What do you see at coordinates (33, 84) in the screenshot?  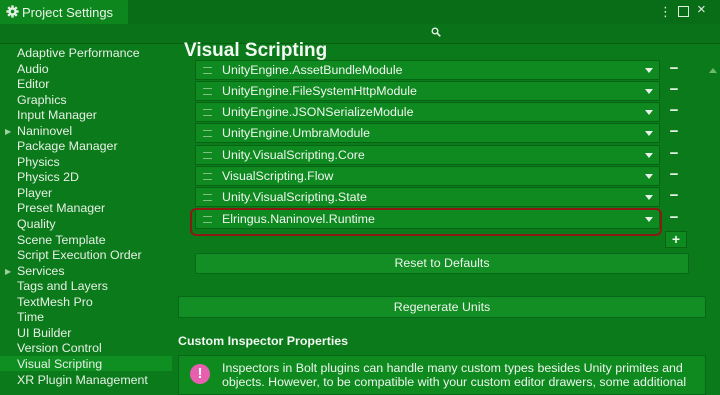 I see `sidebar-item-editor: Editor` at bounding box center [33, 84].